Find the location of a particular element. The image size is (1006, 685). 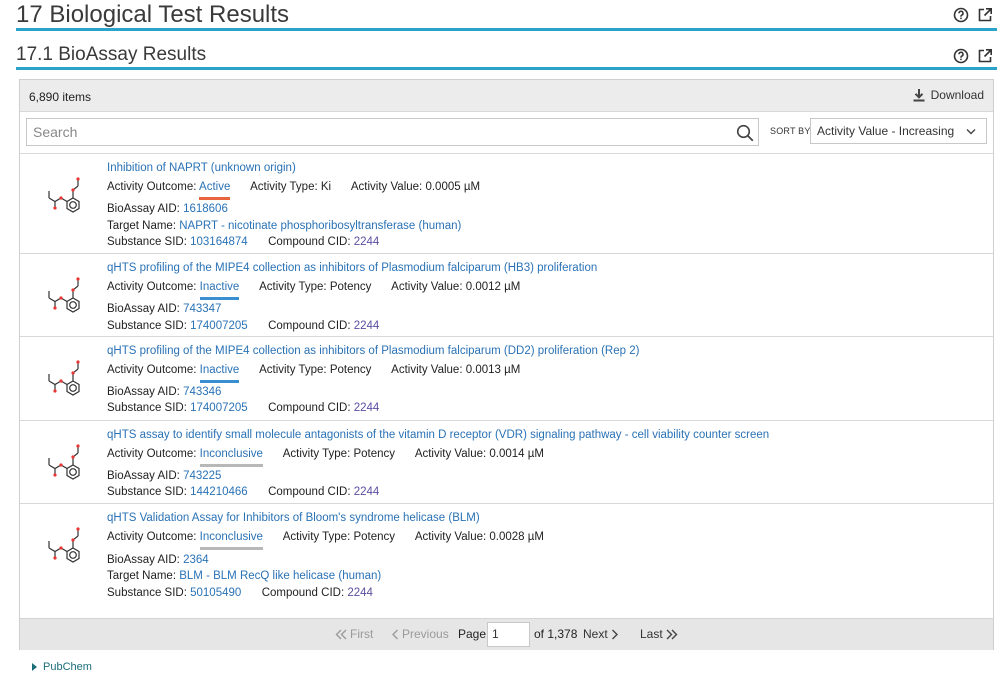

subsection-title: 17.1 BioAssay Results is located at coordinates (111, 54).